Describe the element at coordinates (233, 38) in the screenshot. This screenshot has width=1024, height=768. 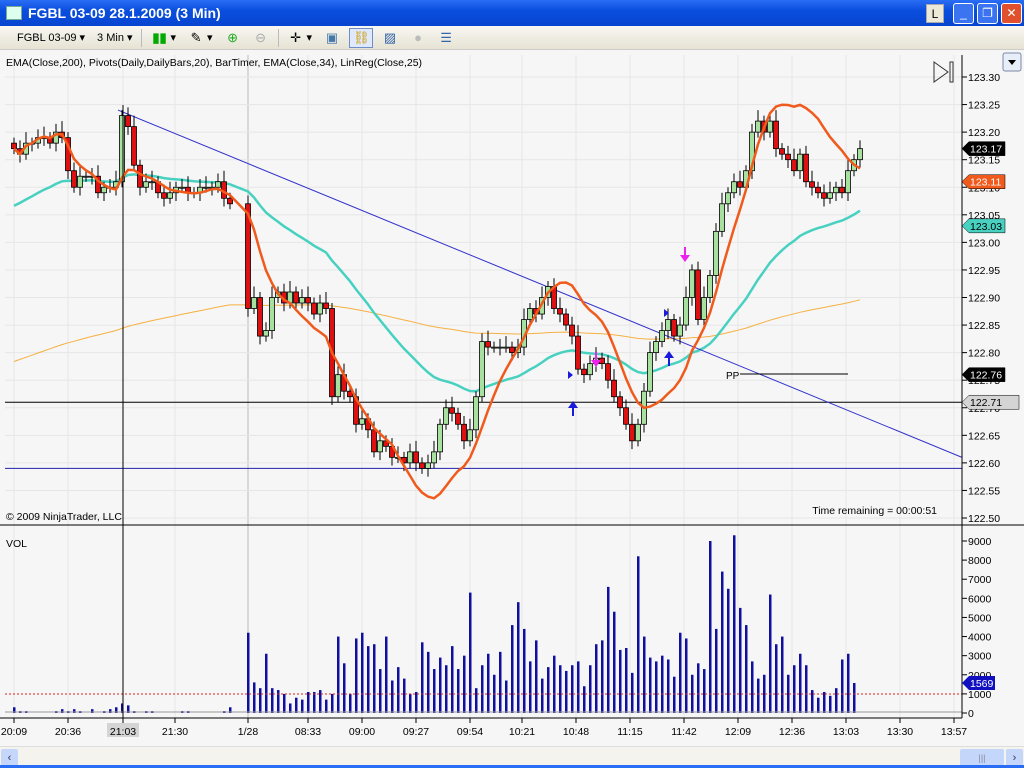
I see `zoom-in-button: ⊕` at that location.